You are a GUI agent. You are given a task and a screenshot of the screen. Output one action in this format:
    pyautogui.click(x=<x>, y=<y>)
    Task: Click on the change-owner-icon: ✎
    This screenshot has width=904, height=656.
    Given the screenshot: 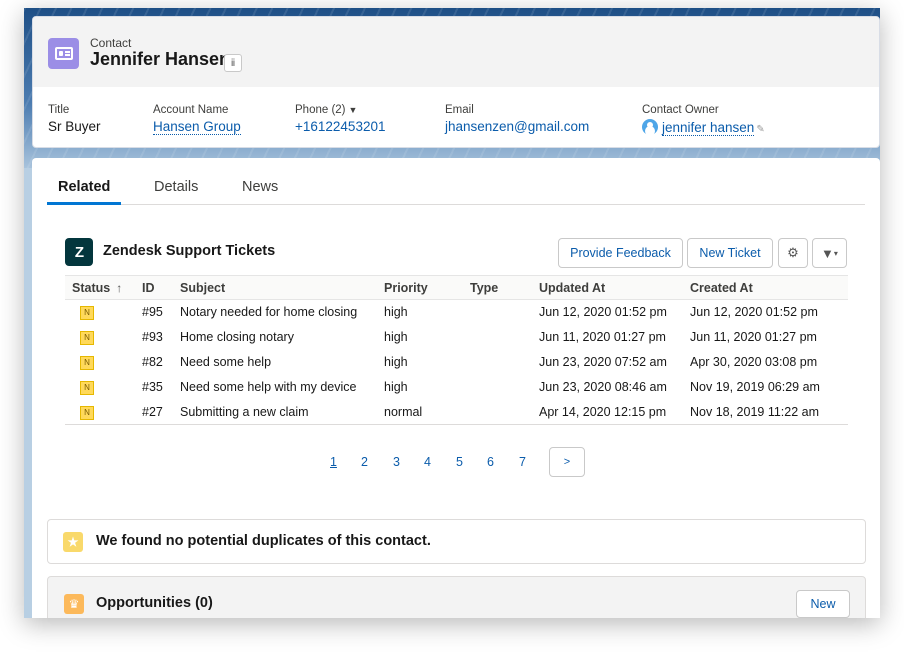 What is the action you would take?
    pyautogui.click(x=760, y=129)
    